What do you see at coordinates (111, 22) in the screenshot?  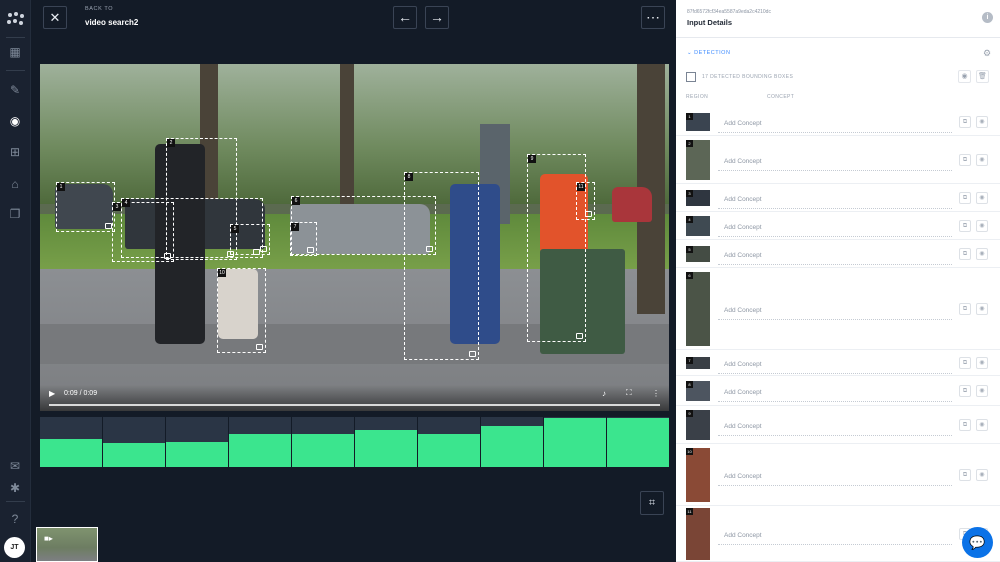 I see `back-title-link: video search2` at bounding box center [111, 22].